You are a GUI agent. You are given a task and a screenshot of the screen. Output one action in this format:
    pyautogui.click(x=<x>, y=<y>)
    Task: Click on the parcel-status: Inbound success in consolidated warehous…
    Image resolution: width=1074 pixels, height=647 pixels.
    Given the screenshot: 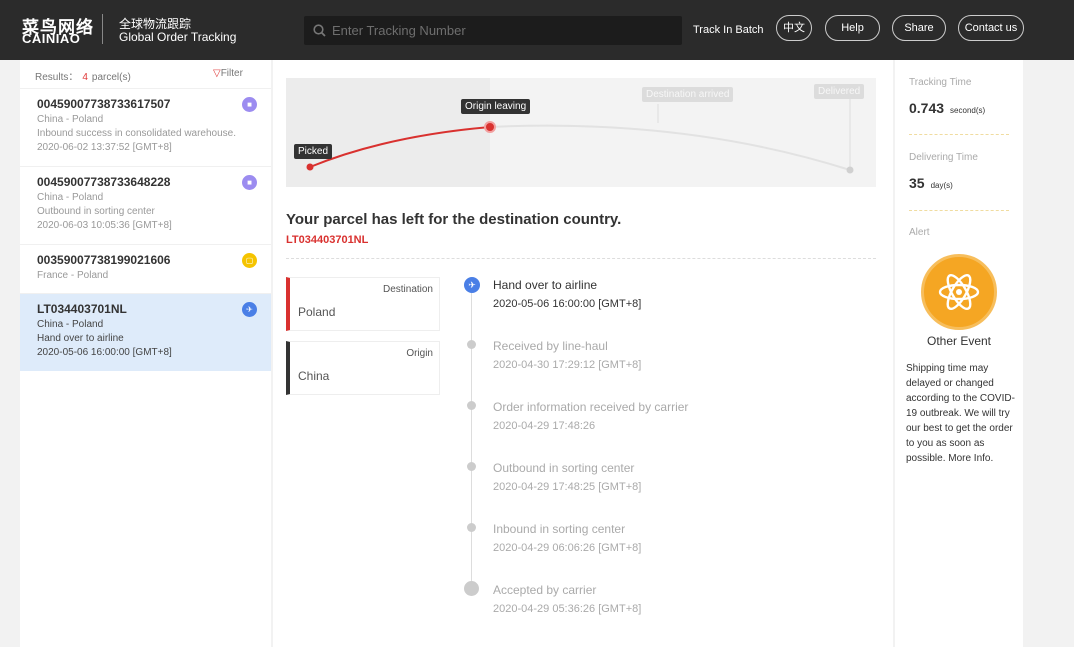 What is the action you would take?
    pyautogui.click(x=137, y=133)
    